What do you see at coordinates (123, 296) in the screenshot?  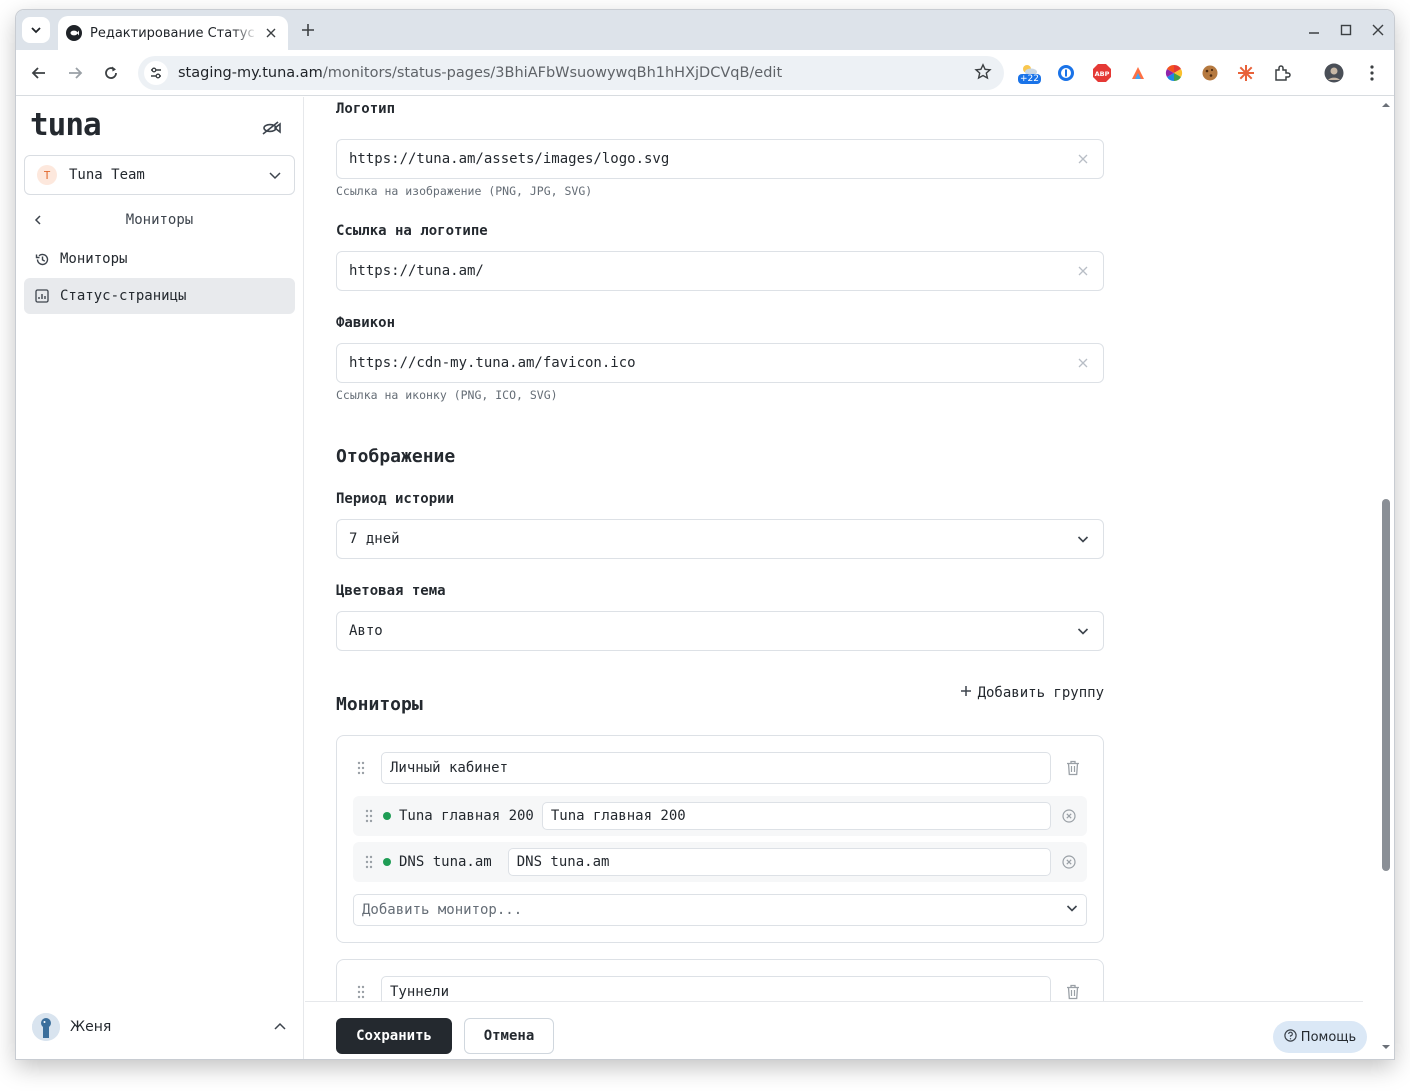 I see `sidebar-item-label: Статус-страницы` at bounding box center [123, 296].